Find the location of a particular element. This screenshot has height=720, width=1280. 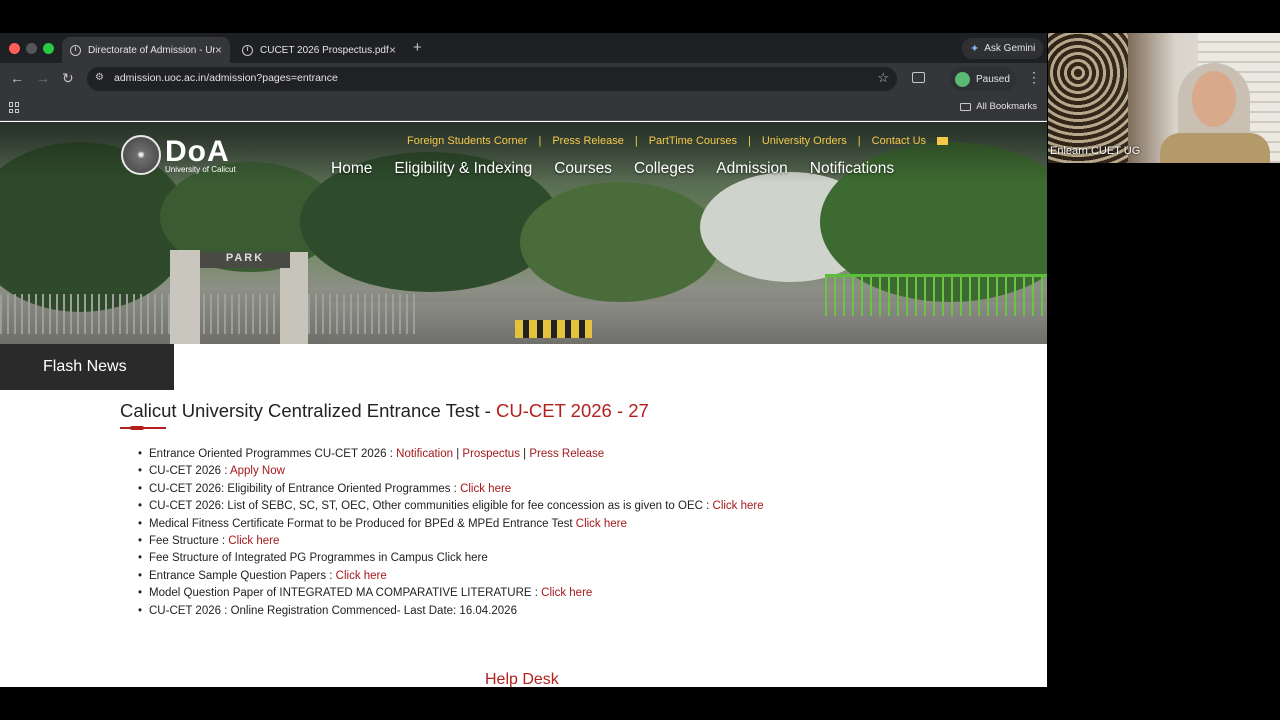

link-university-orders: University Orders is located at coordinates (804, 141).